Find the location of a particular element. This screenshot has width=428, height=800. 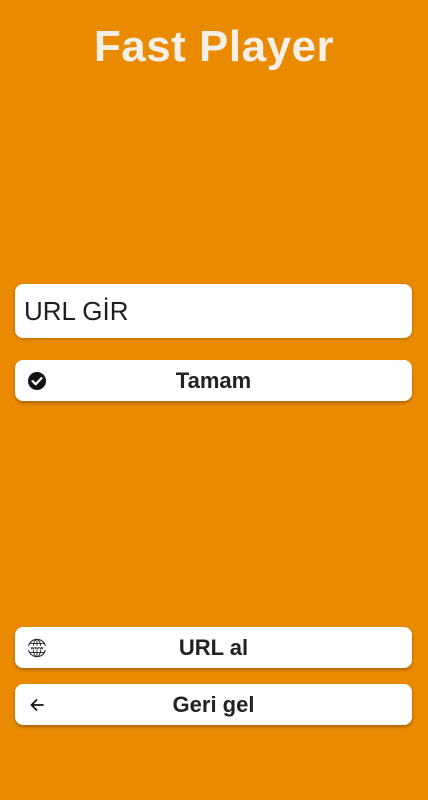

get-url-button-label: URL al is located at coordinates (213, 647).